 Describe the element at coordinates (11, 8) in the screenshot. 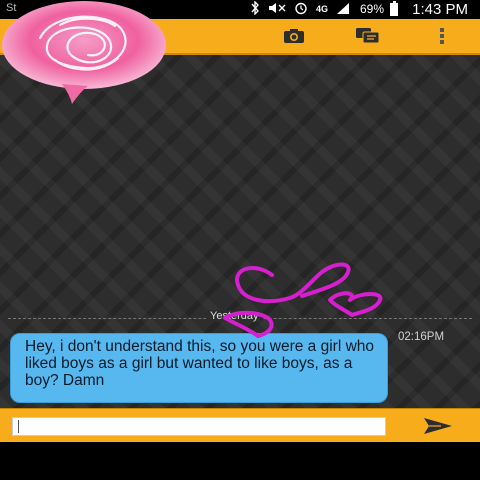

I see `carrier-label: St` at that location.